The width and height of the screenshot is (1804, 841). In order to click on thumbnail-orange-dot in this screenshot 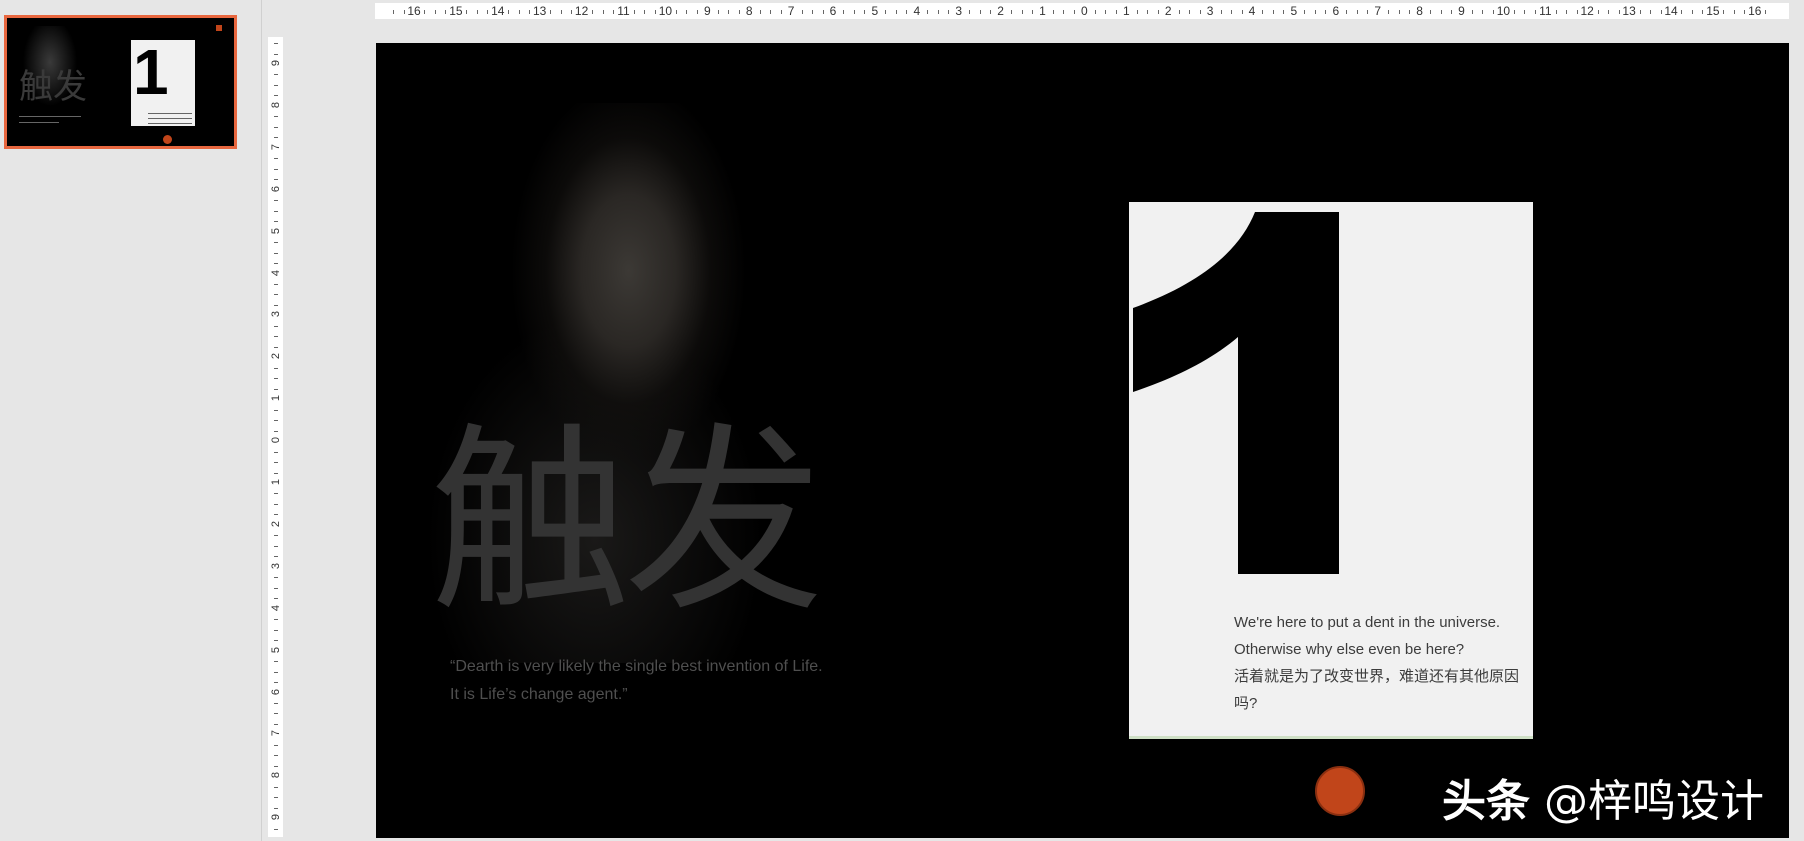, I will do `click(167, 139)`.